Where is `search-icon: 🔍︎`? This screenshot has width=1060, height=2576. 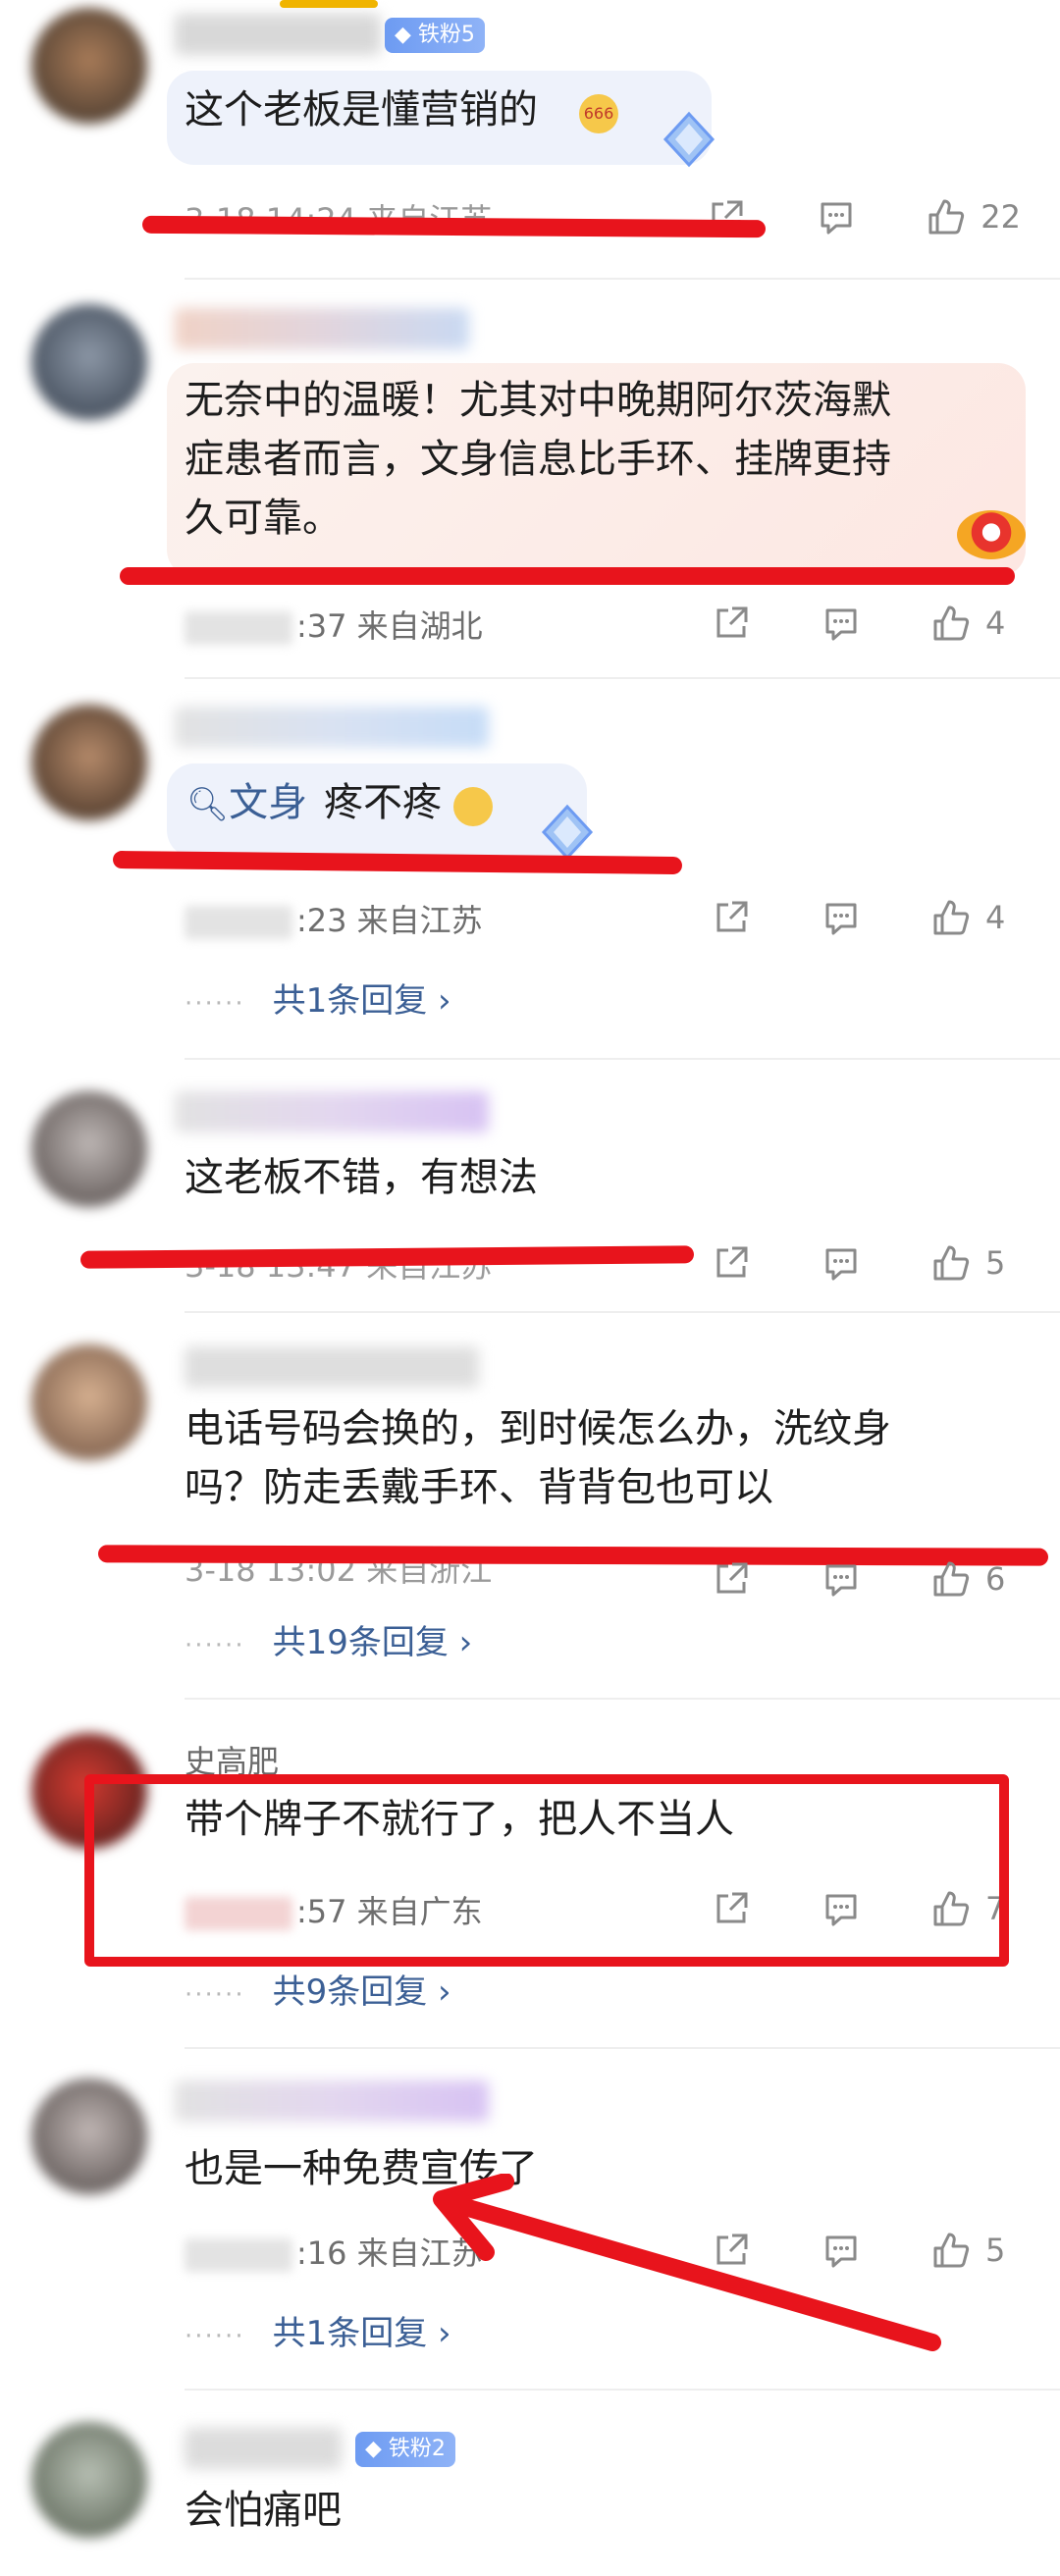 search-icon: 🔍︎ is located at coordinates (208, 804).